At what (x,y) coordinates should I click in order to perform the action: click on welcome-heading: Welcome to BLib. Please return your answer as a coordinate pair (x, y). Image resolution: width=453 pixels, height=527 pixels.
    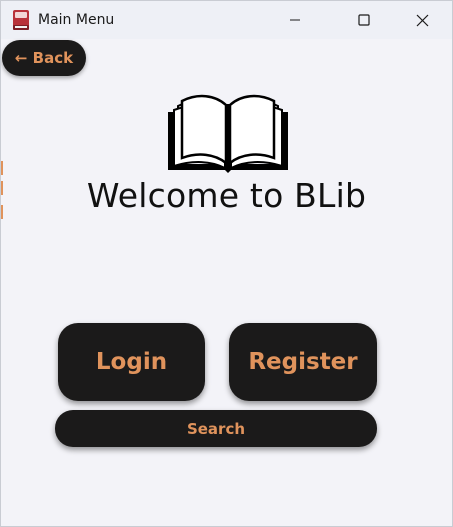
    Looking at the image, I should click on (226, 195).